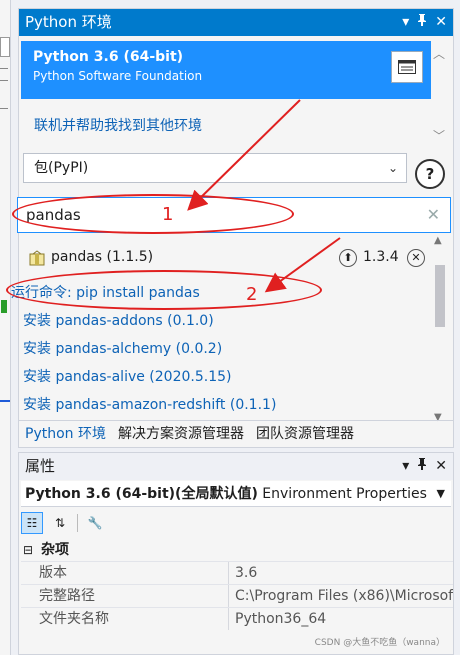 Image resolution: width=460 pixels, height=655 pixels. What do you see at coordinates (344, 596) in the screenshot?
I see `property-value: C:\Program Files (x86)\Microsoft` at bounding box center [344, 596].